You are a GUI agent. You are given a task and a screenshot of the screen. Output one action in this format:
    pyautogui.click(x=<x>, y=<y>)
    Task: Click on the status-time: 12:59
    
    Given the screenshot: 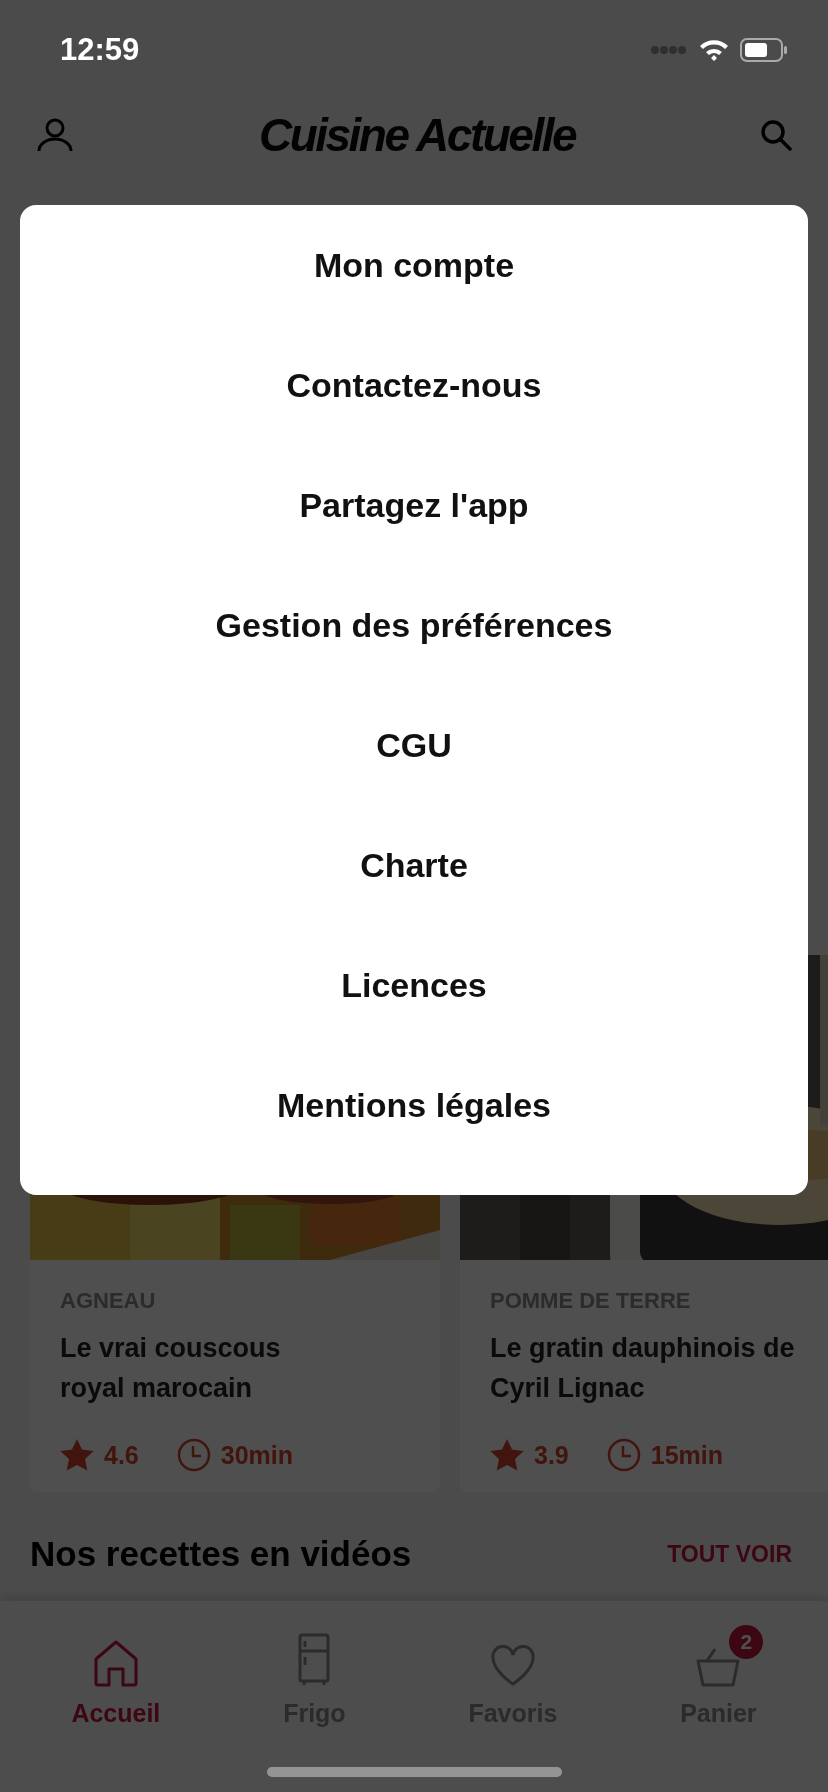 What is the action you would take?
    pyautogui.click(x=100, y=50)
    